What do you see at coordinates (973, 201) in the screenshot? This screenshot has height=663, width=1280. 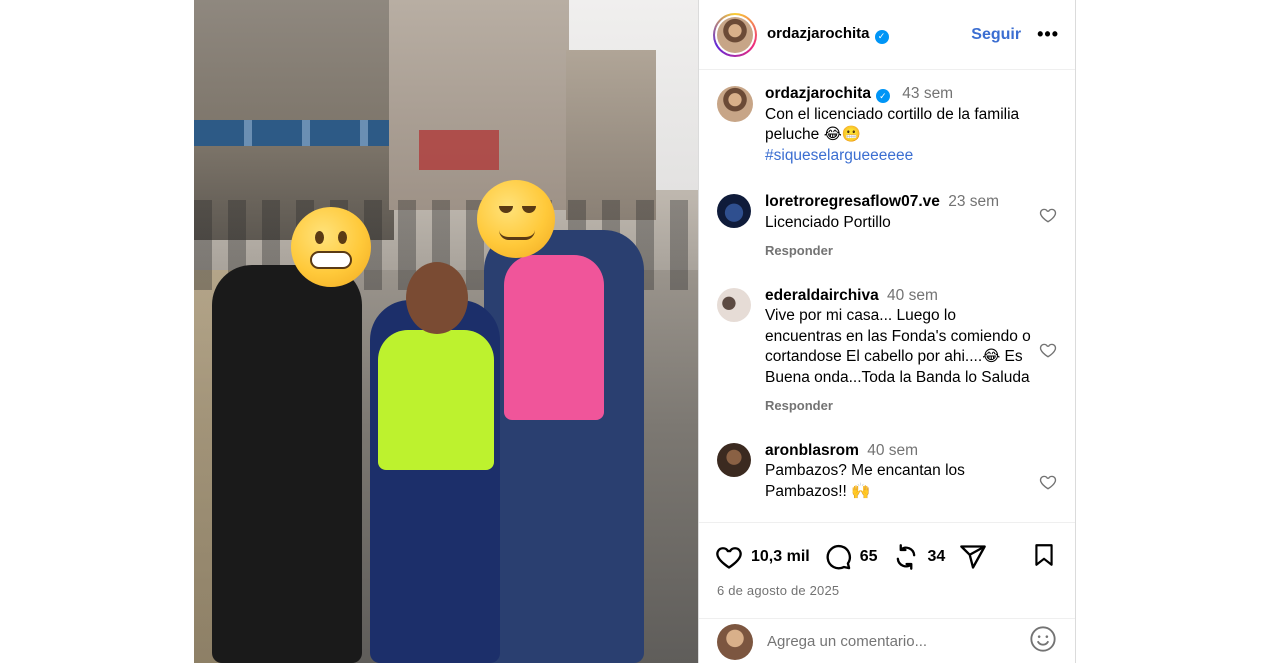 I see `comment-time: 23 sem` at bounding box center [973, 201].